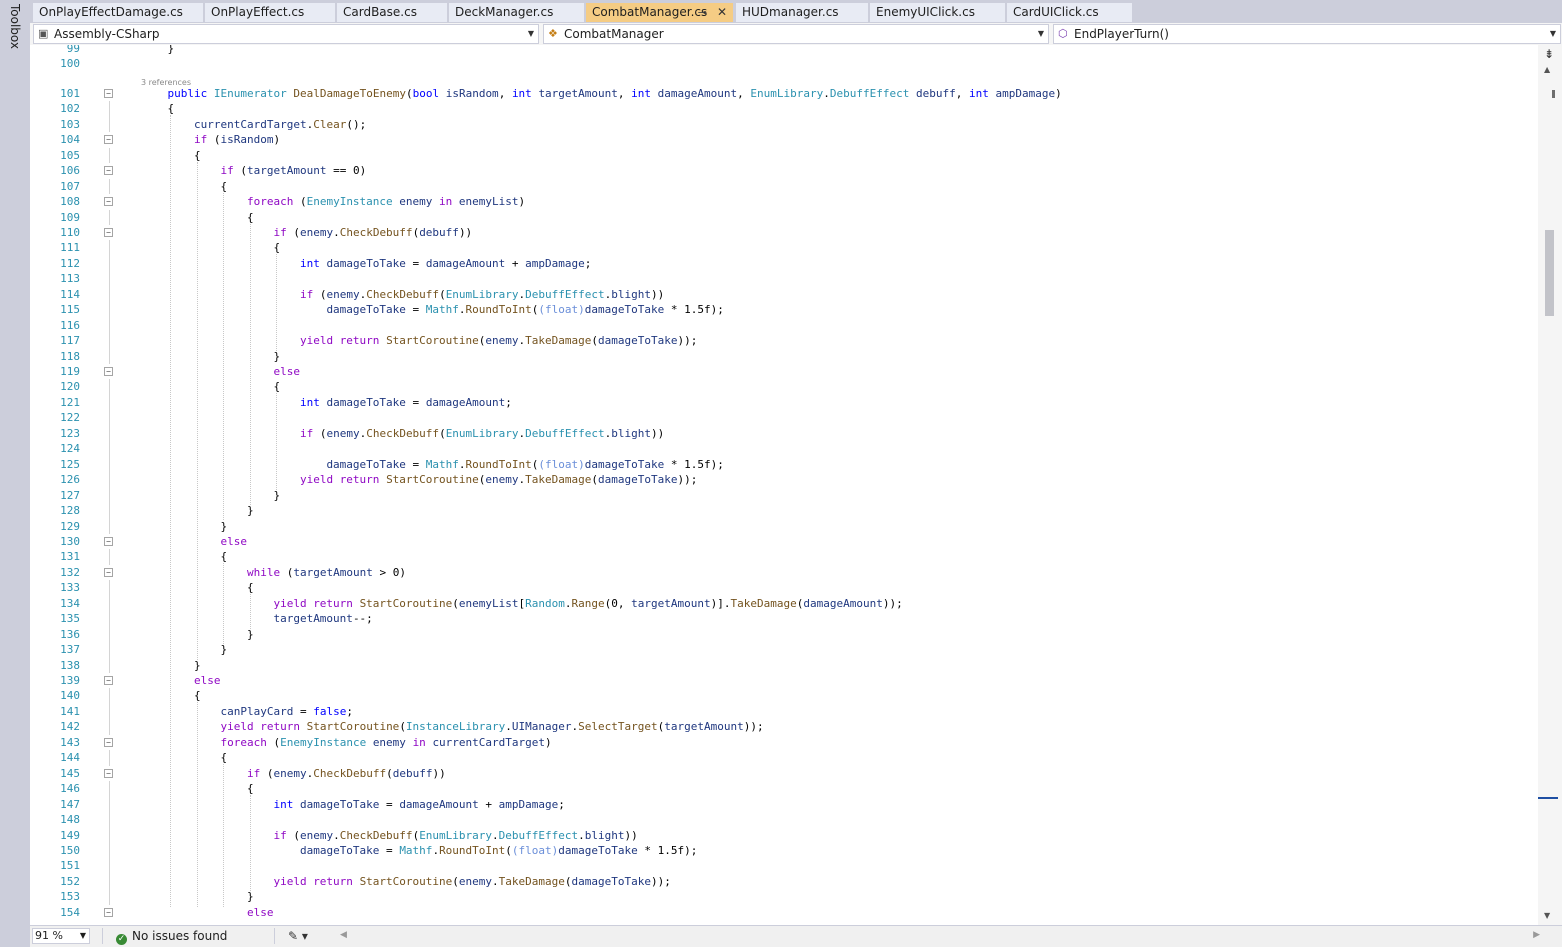 The image size is (1562, 947). I want to click on tab-onplayeffectdamage-cs: OnPlayEffectDamage.cs, so click(118, 12).